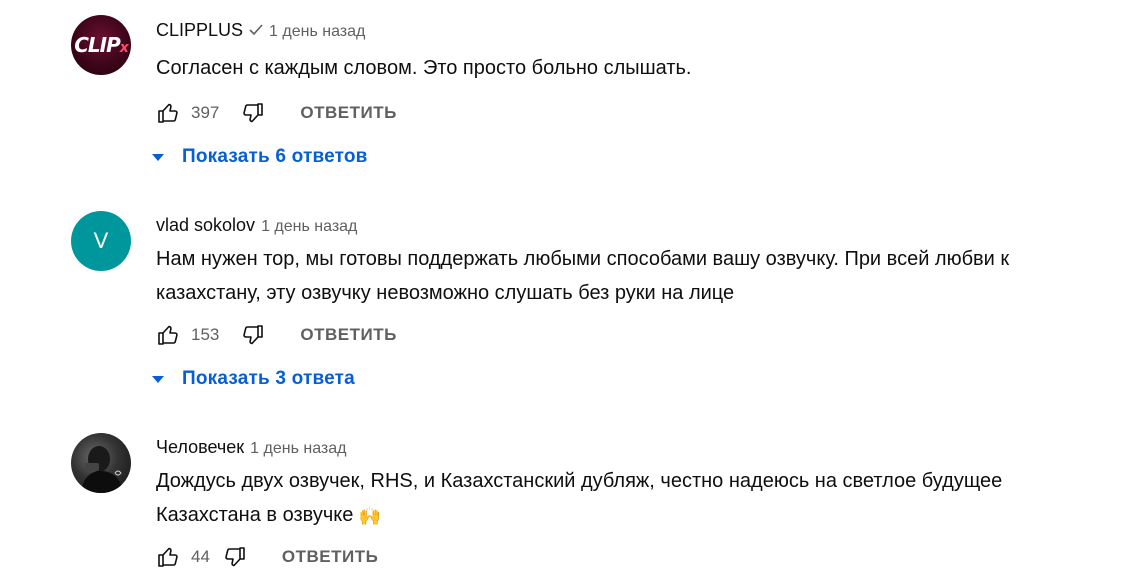 This screenshot has height=571, width=1130. I want to click on comment-actions: 44 ОТВЕТИТЬ, so click(267, 557).